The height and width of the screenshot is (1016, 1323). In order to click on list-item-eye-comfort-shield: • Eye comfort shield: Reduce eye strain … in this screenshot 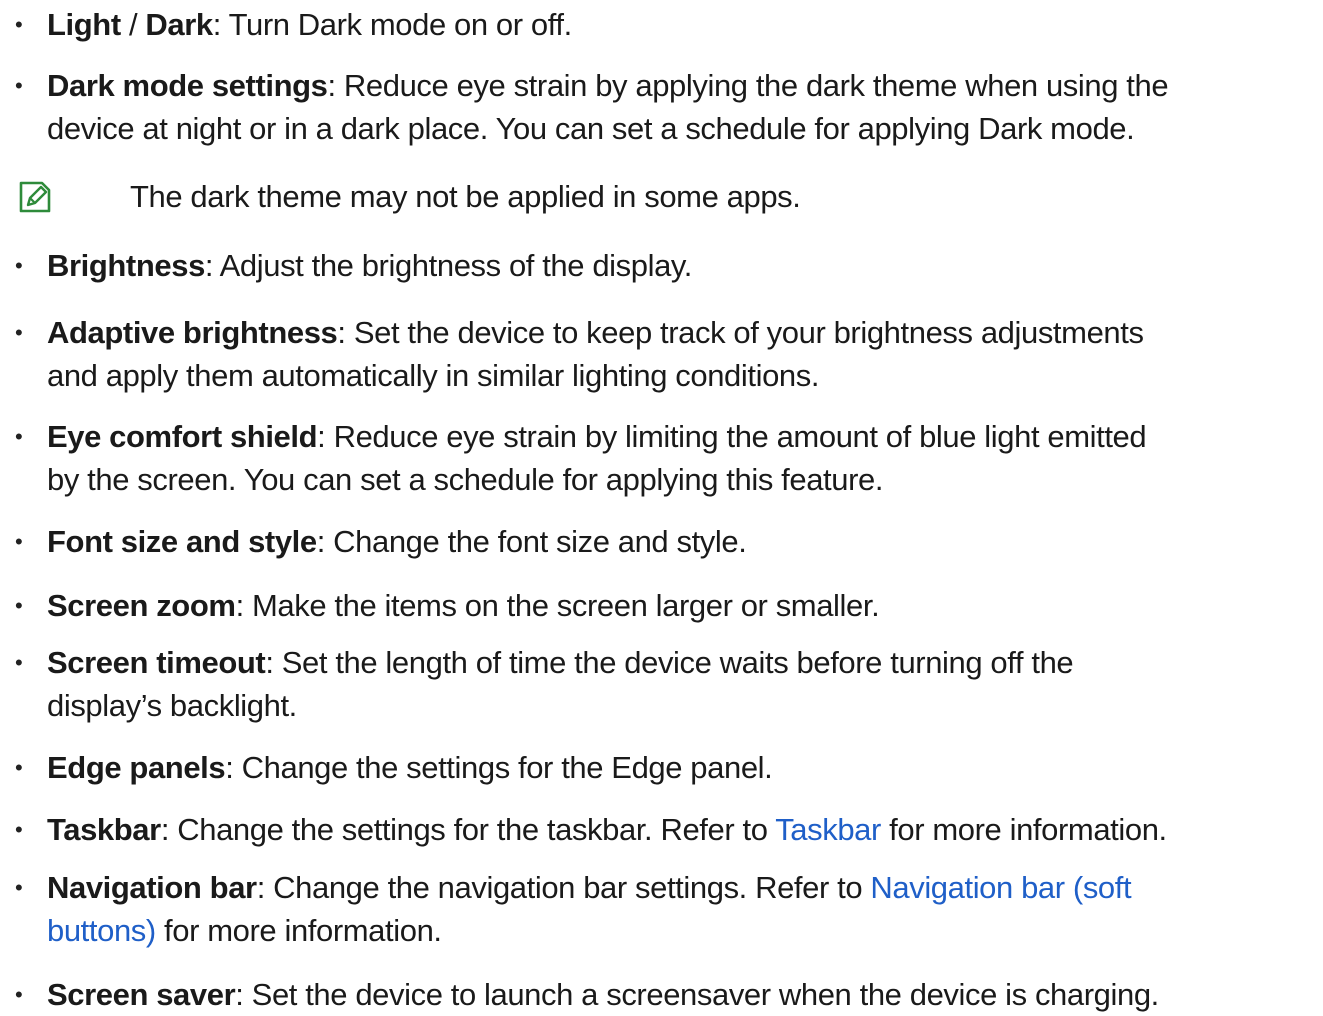, I will do `click(662, 458)`.